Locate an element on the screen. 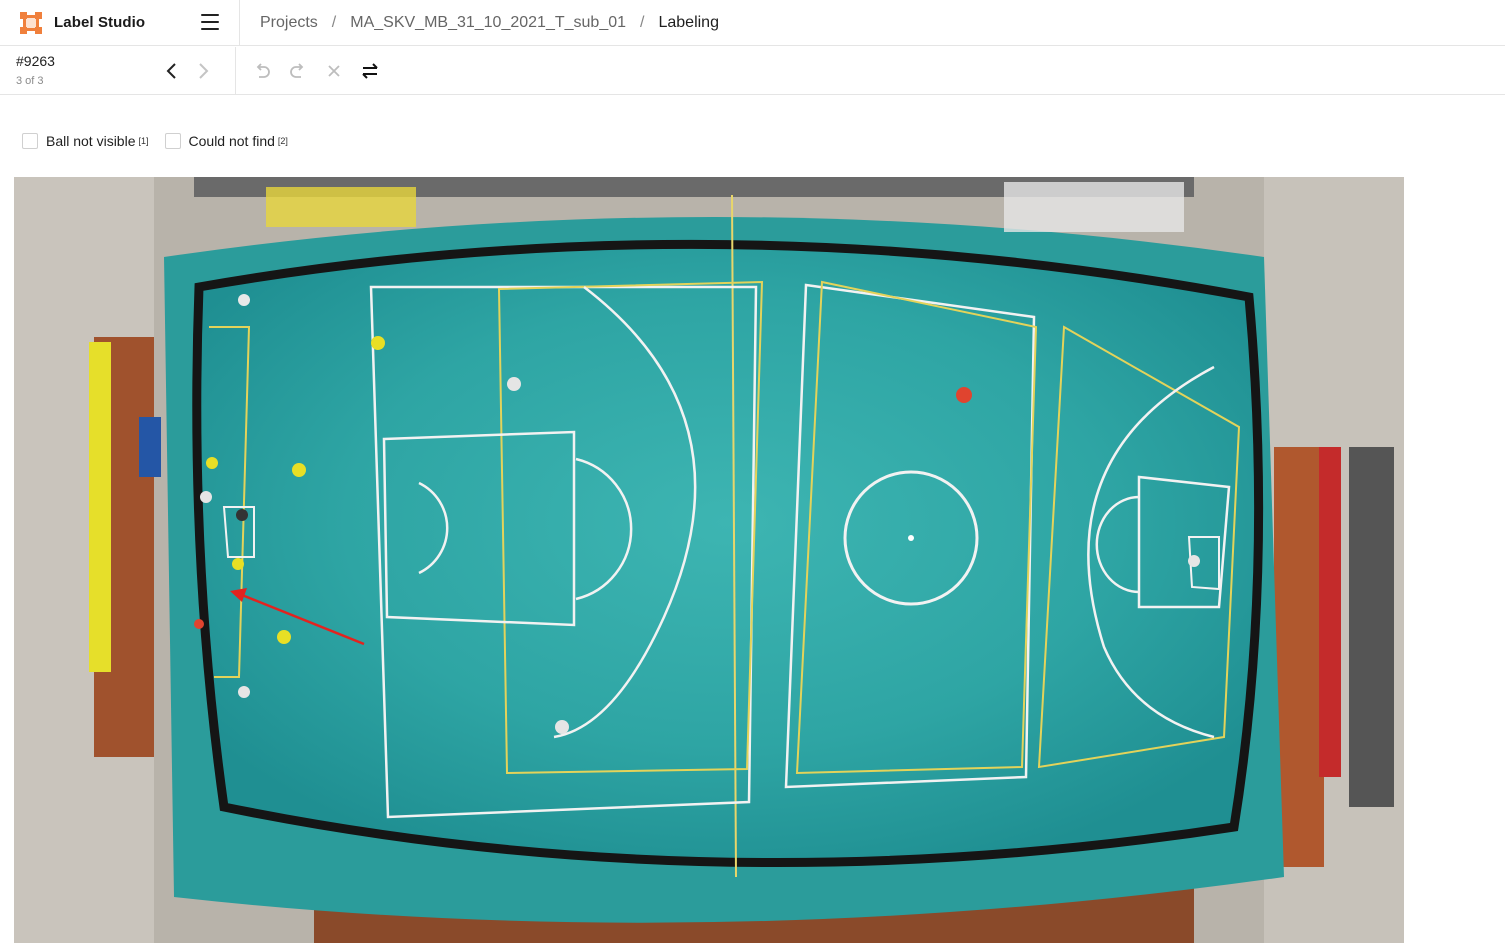 The height and width of the screenshot is (952, 1505). annotation-actions is located at coordinates (322, 71).